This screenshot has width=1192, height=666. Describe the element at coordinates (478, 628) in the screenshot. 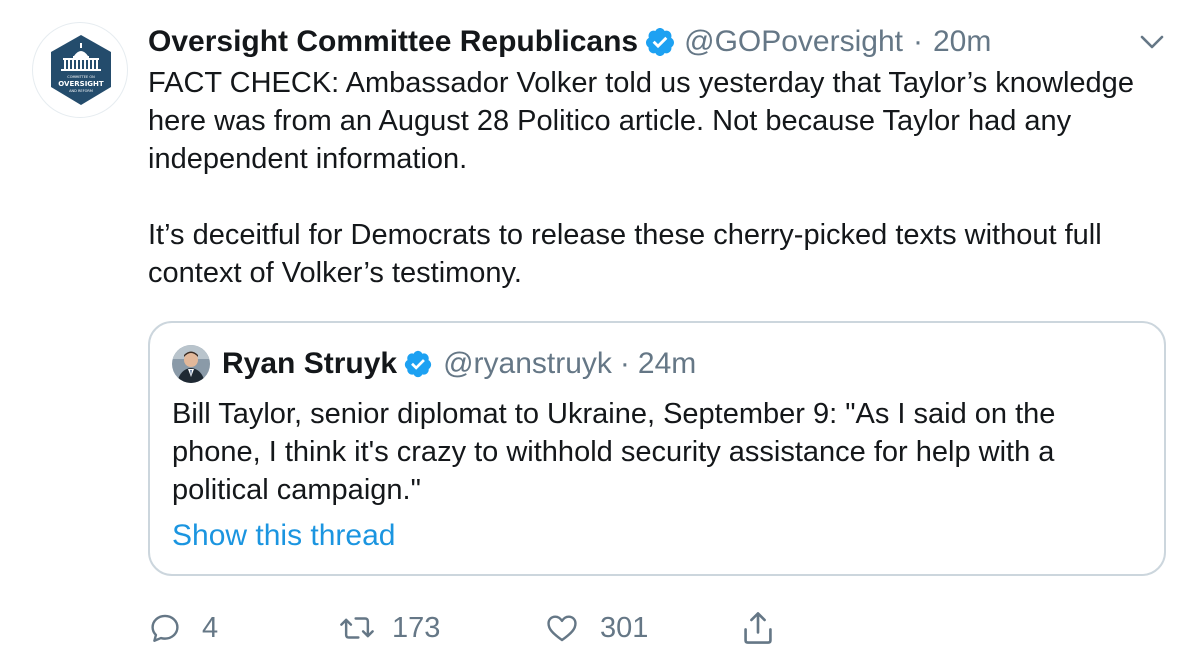

I see `tweet-actions: 4 173 301` at that location.